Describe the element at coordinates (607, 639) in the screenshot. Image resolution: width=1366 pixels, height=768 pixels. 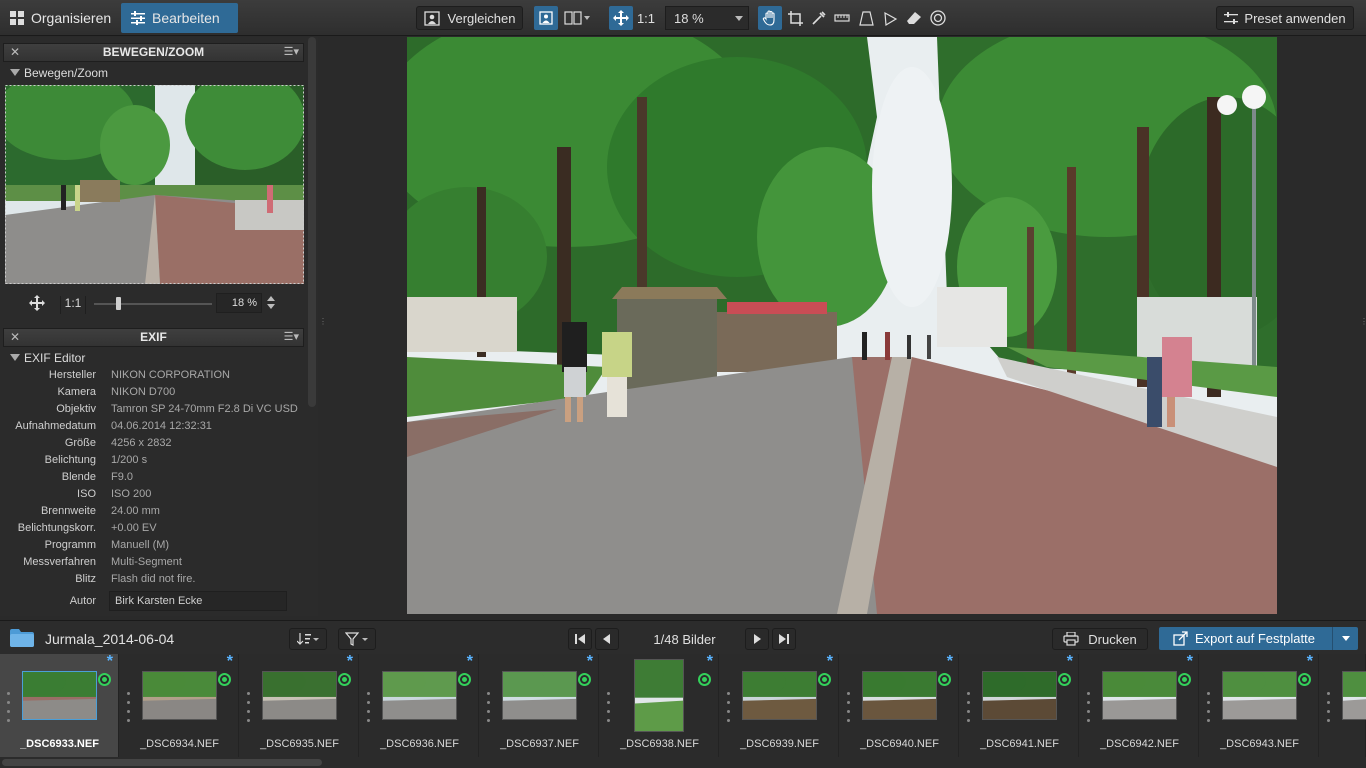
I see `previous-image-button` at that location.